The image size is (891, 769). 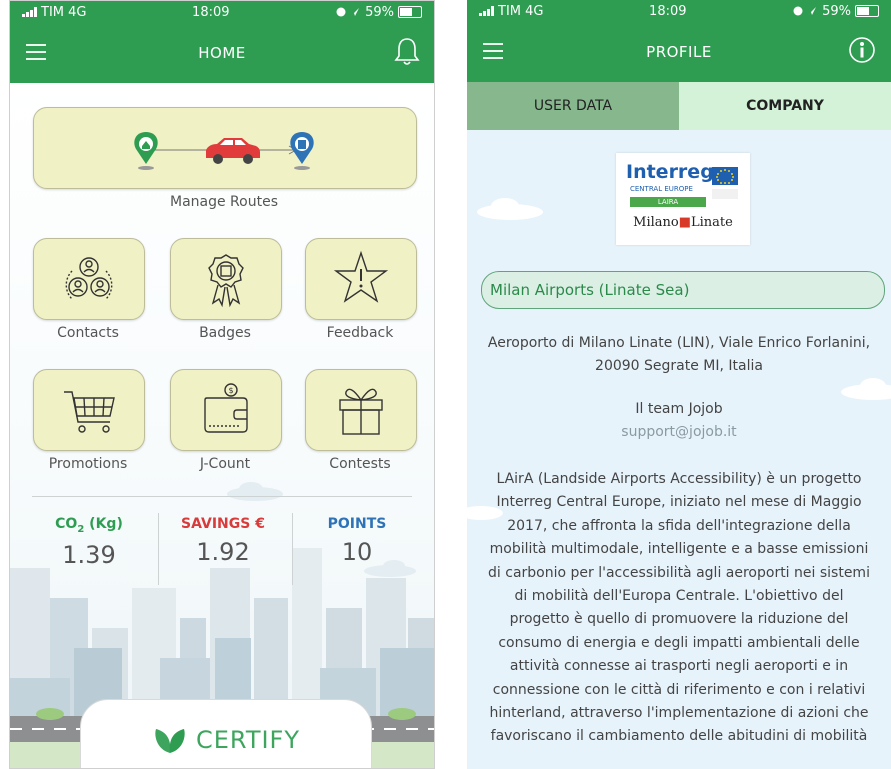 What do you see at coordinates (679, 432) in the screenshot?
I see `support-email-link: support@jojob.it` at bounding box center [679, 432].